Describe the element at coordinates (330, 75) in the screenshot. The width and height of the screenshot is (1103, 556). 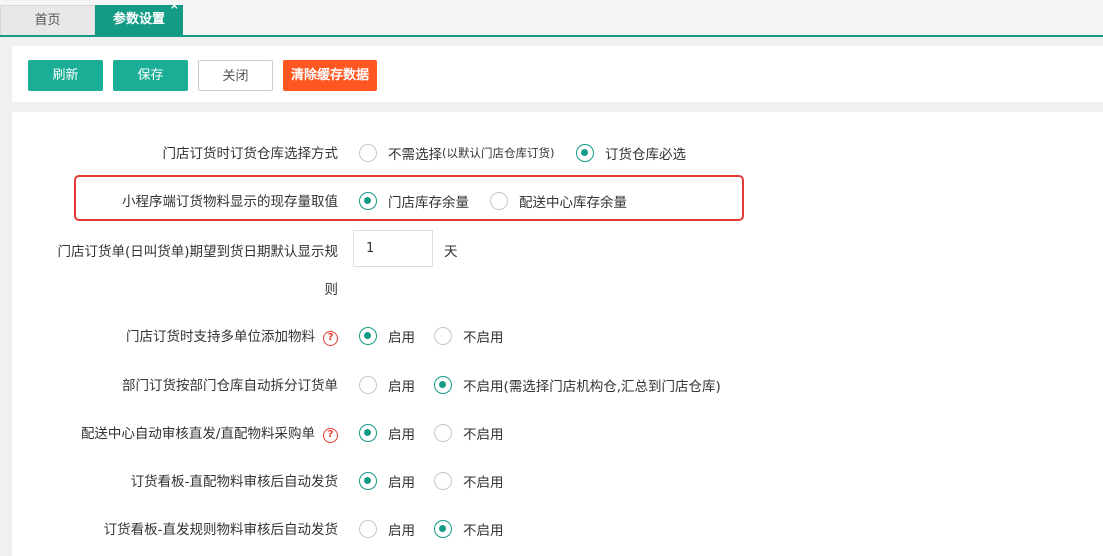
I see `clear-cache-button: 清除缓存数据` at that location.